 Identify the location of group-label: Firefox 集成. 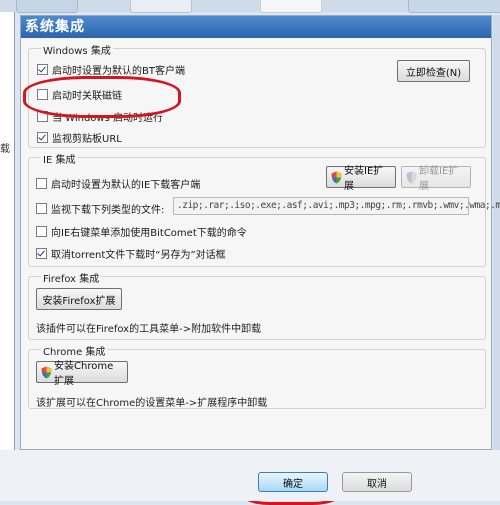
(71, 277).